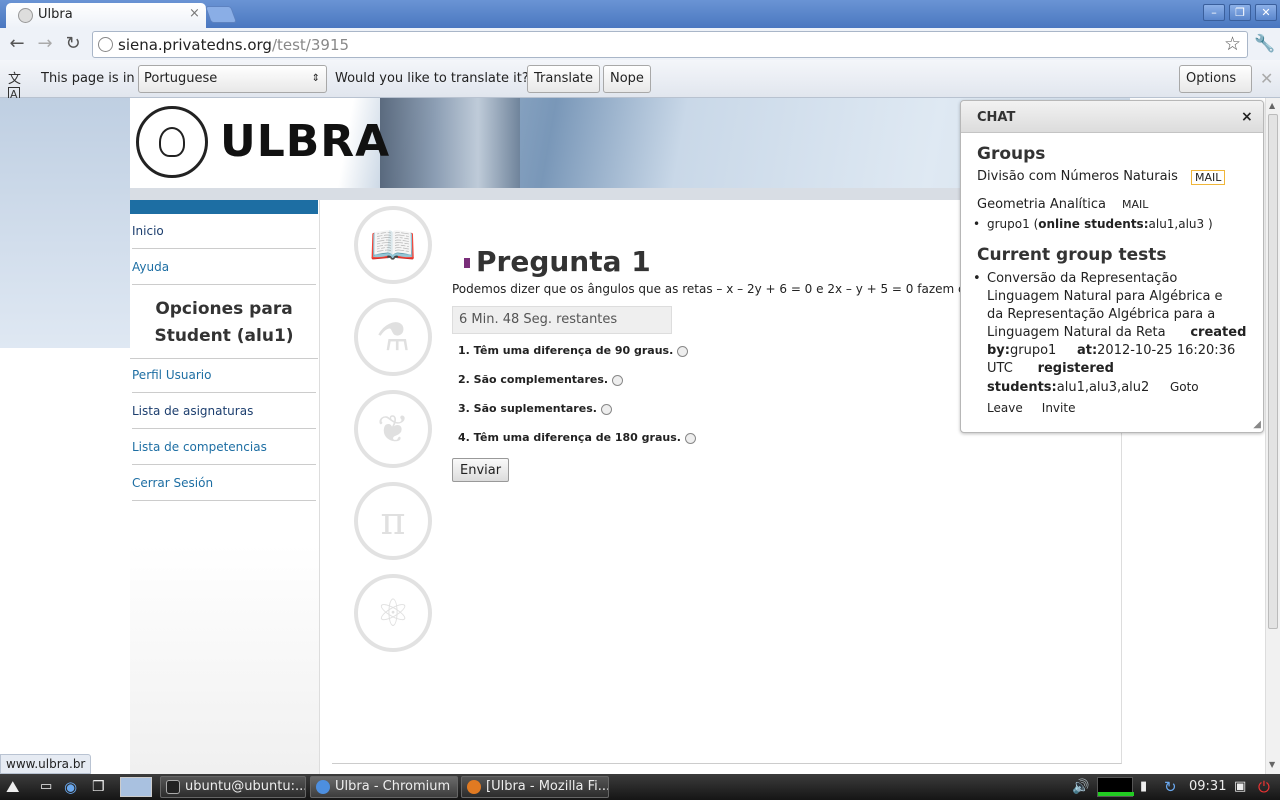 The image size is (1280, 800). What do you see at coordinates (323, 787) in the screenshot?
I see `chromium-icon` at bounding box center [323, 787].